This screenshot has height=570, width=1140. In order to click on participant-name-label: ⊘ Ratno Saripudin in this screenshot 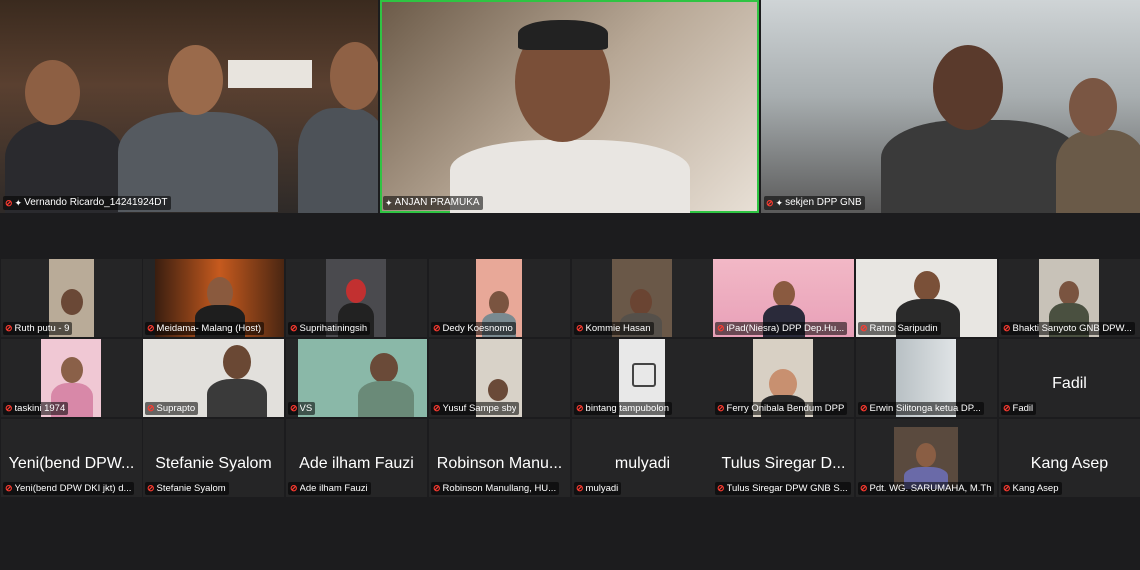, I will do `click(899, 328)`.